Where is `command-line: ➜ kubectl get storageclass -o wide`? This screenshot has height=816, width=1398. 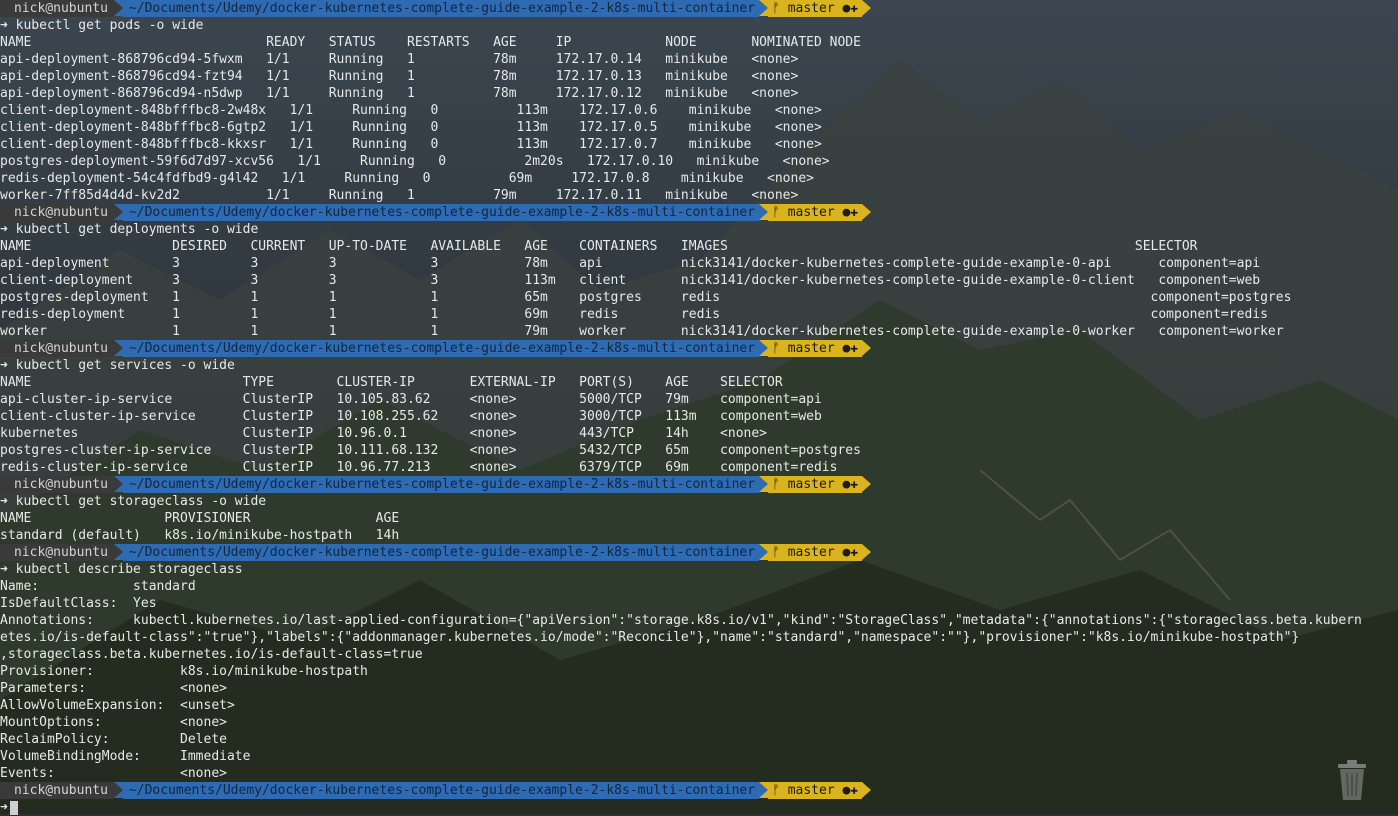
command-line: ➜ kubectl get storageclass -o wide is located at coordinates (699, 501).